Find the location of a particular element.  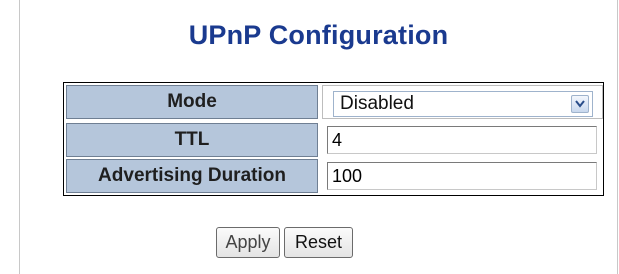

ttl-input: 4 is located at coordinates (462, 140).